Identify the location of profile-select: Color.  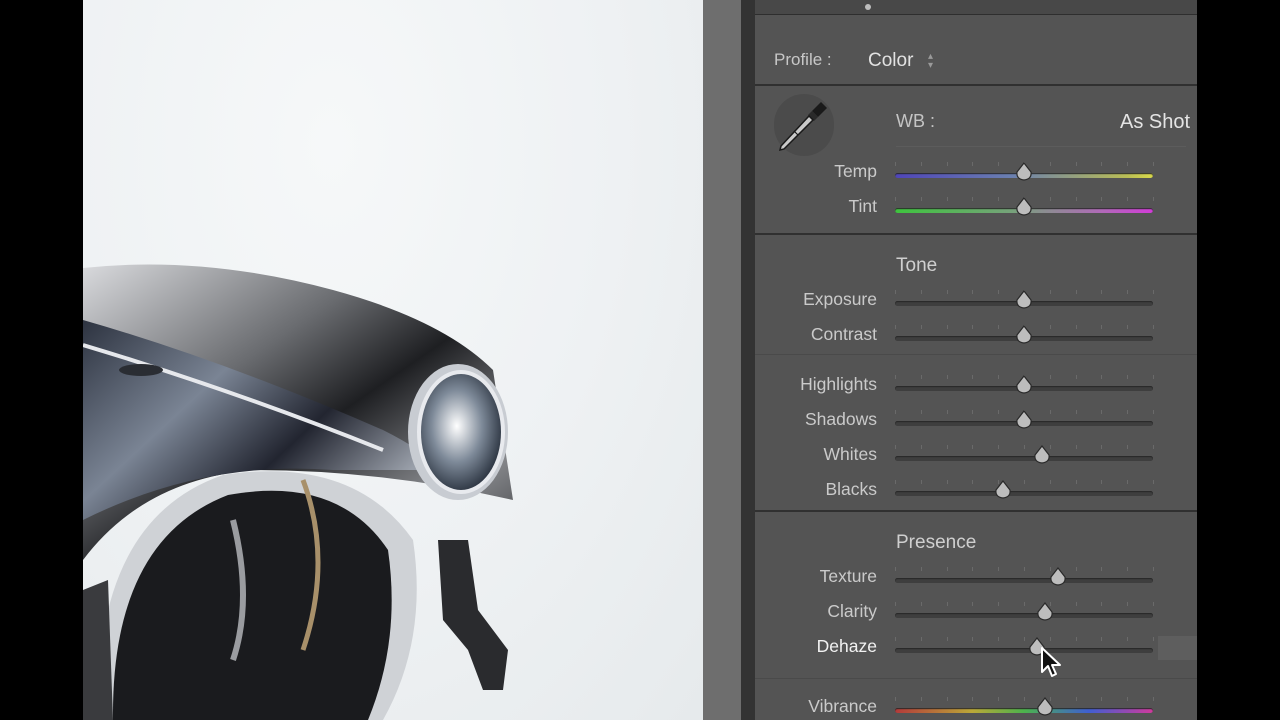
(890, 61).